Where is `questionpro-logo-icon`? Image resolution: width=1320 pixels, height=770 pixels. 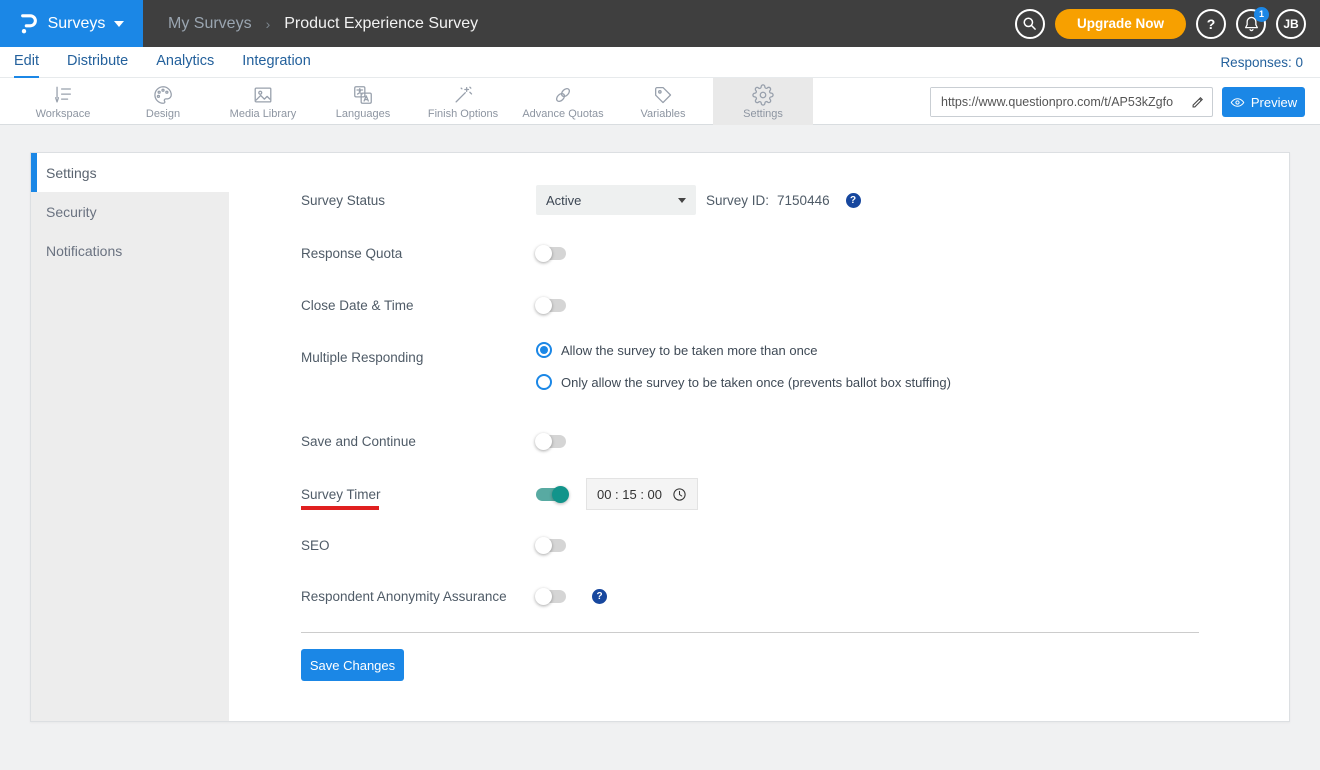
questionpro-logo-icon is located at coordinates (29, 23).